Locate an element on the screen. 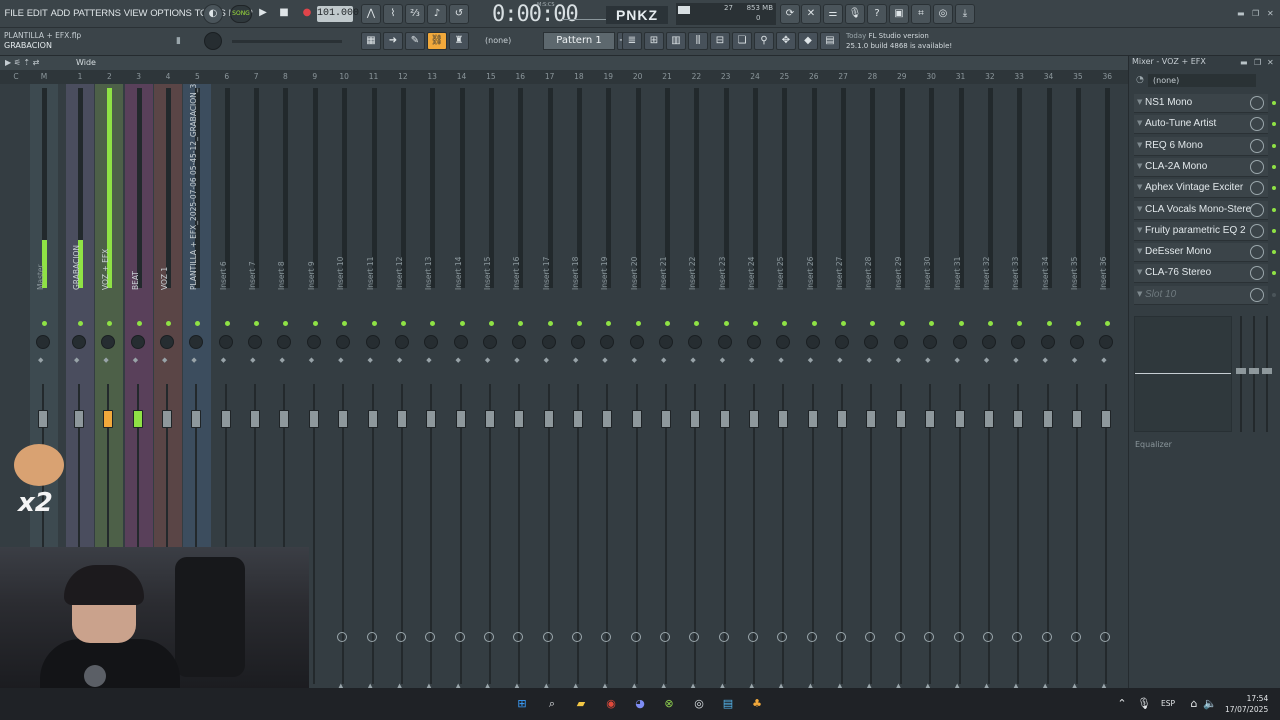 The height and width of the screenshot is (720, 1280). insert-strip: Insert 13 ◆ ▲ is located at coordinates (432, 387).